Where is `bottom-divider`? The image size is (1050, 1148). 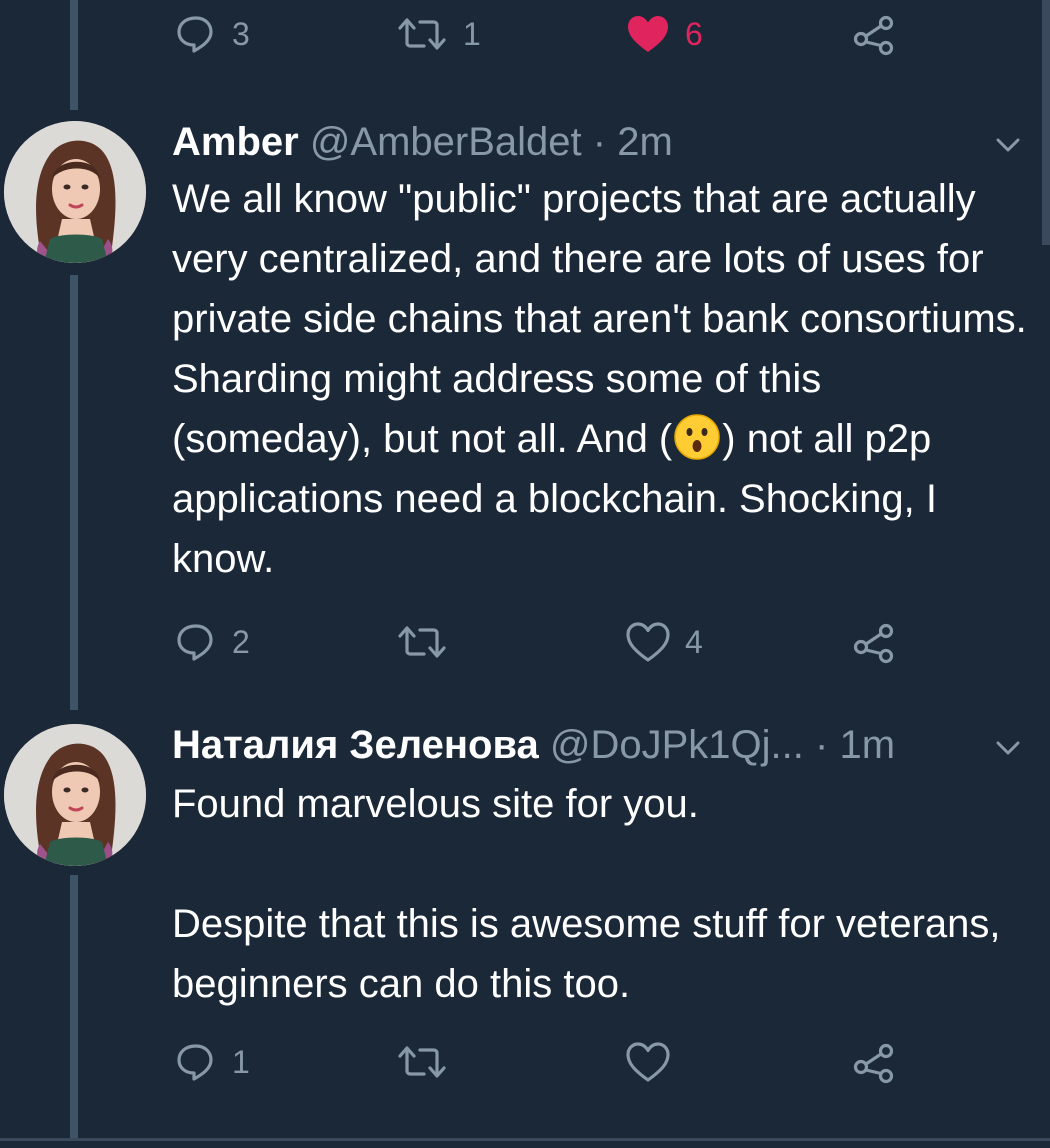
bottom-divider is located at coordinates (525, 1139).